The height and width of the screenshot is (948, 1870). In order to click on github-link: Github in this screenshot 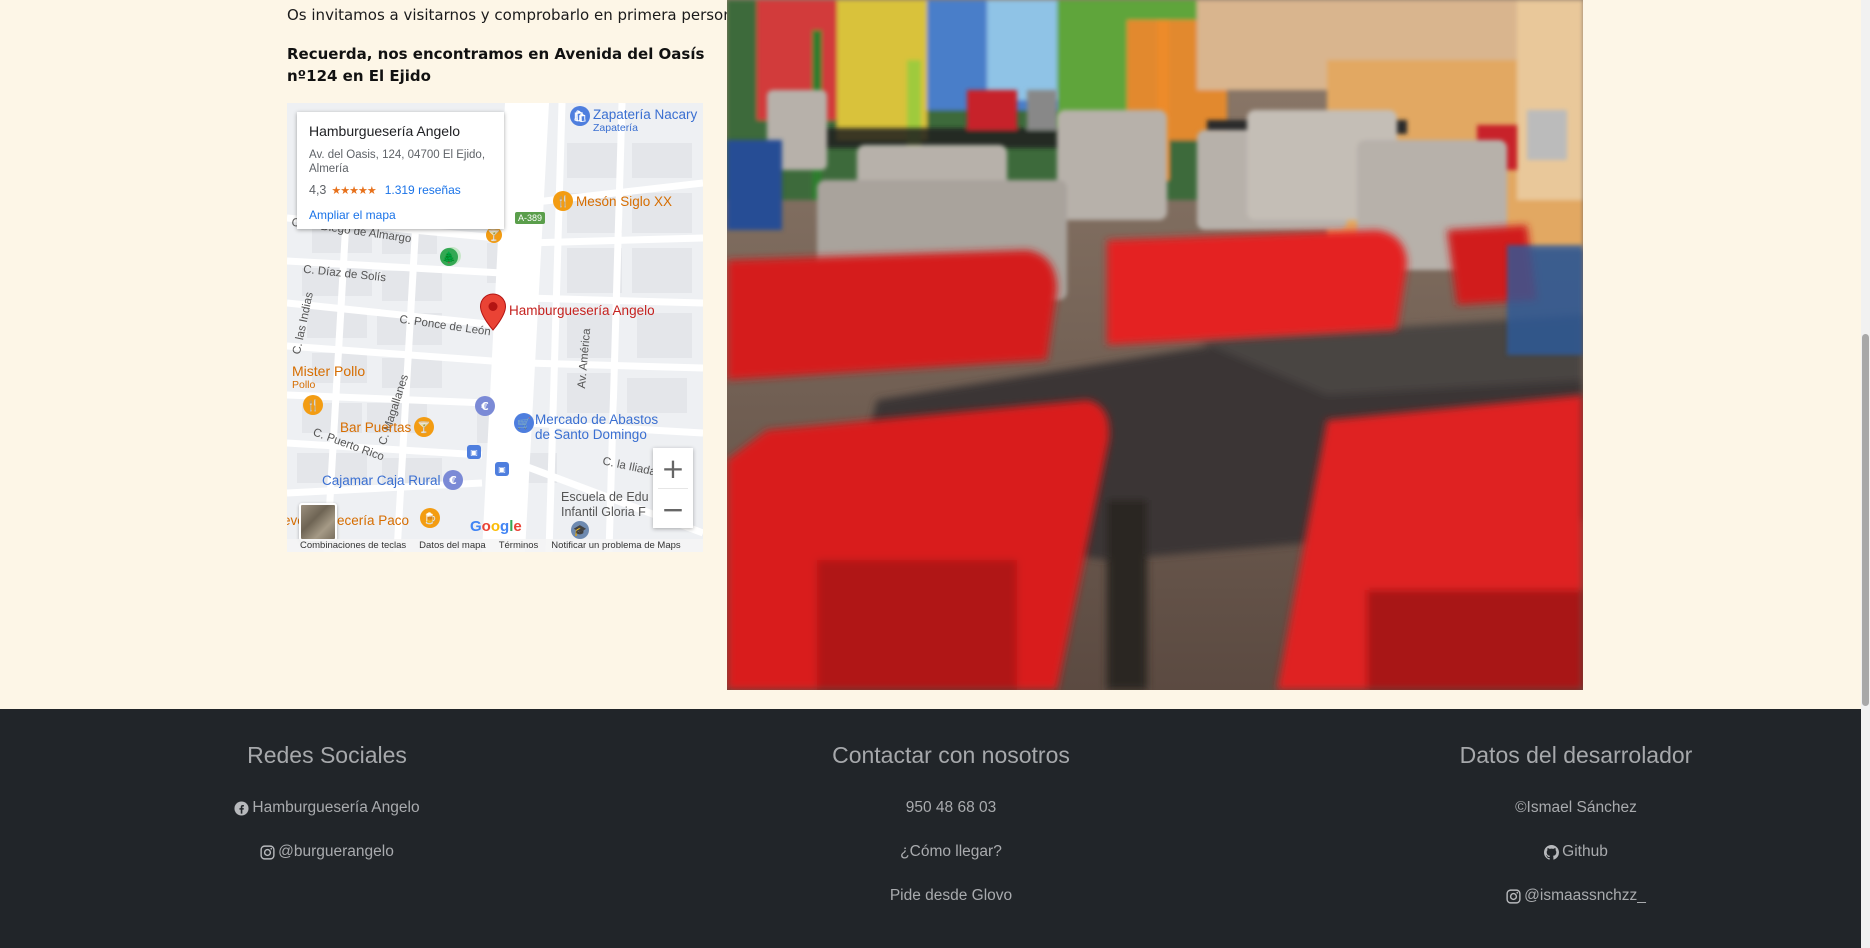, I will do `click(1576, 852)`.